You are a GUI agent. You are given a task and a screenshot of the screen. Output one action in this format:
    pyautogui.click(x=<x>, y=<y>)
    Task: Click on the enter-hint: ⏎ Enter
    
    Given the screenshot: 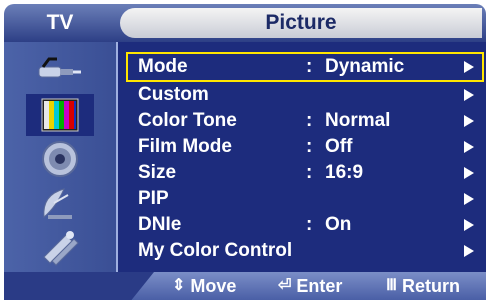 What is the action you would take?
    pyautogui.click(x=310, y=286)
    